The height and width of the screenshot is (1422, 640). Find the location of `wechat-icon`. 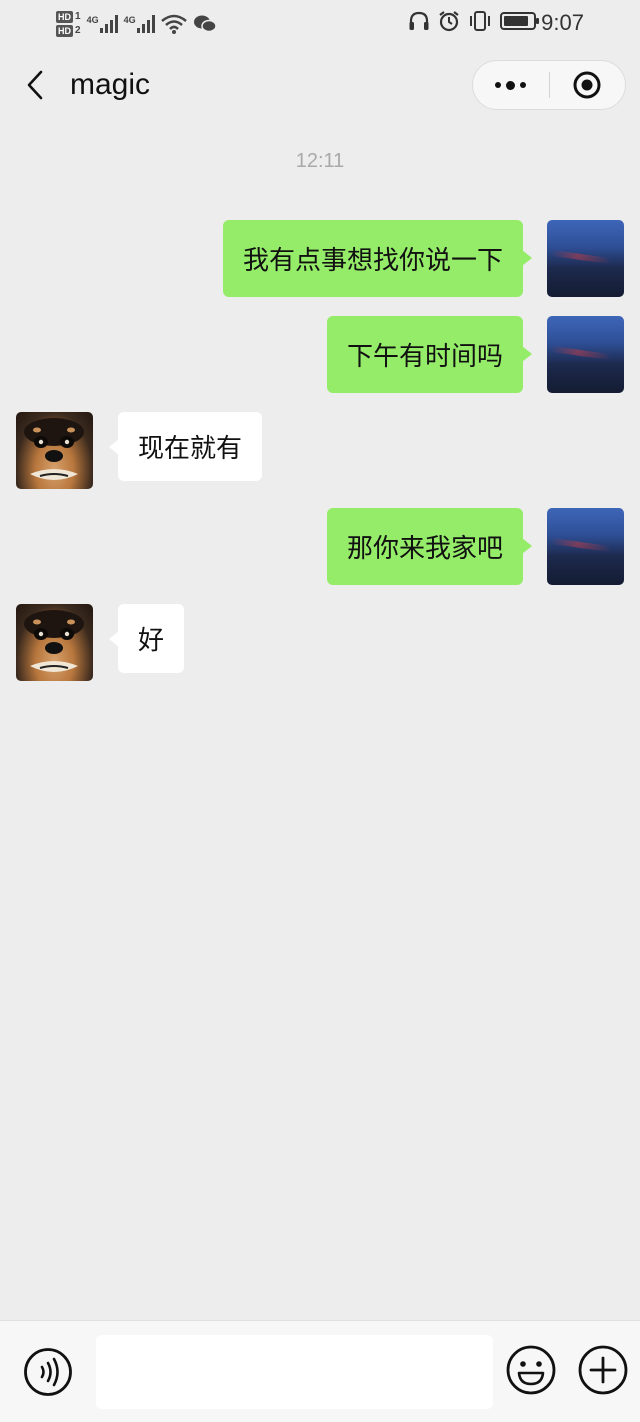

wechat-icon is located at coordinates (205, 24).